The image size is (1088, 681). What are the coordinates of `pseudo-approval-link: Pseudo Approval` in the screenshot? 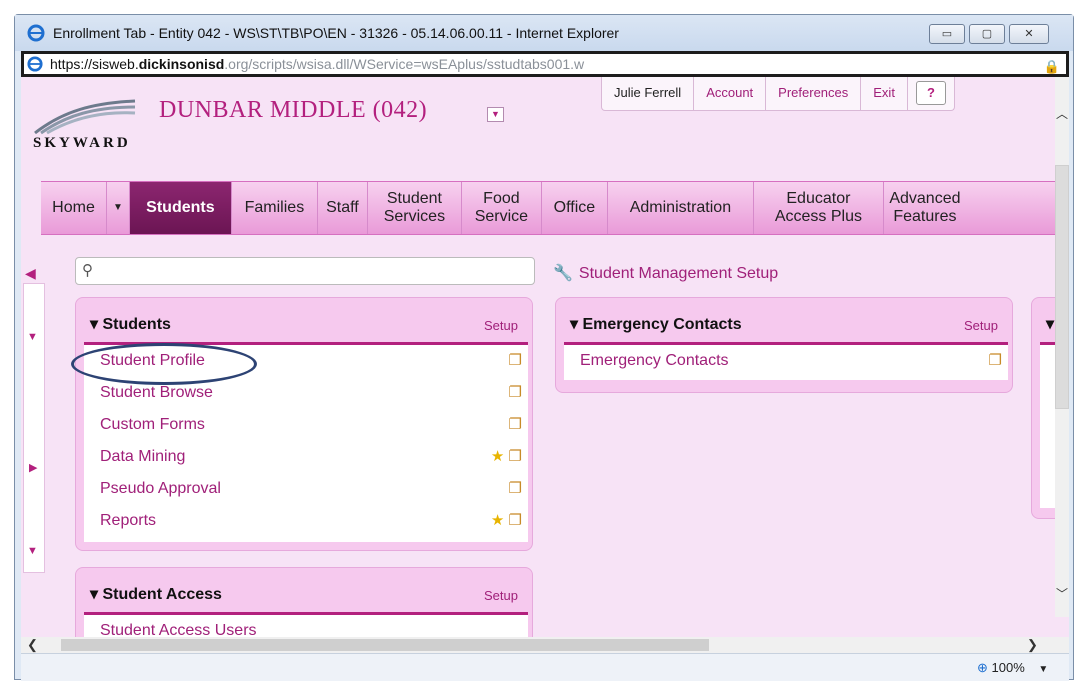 It's located at (160, 488).